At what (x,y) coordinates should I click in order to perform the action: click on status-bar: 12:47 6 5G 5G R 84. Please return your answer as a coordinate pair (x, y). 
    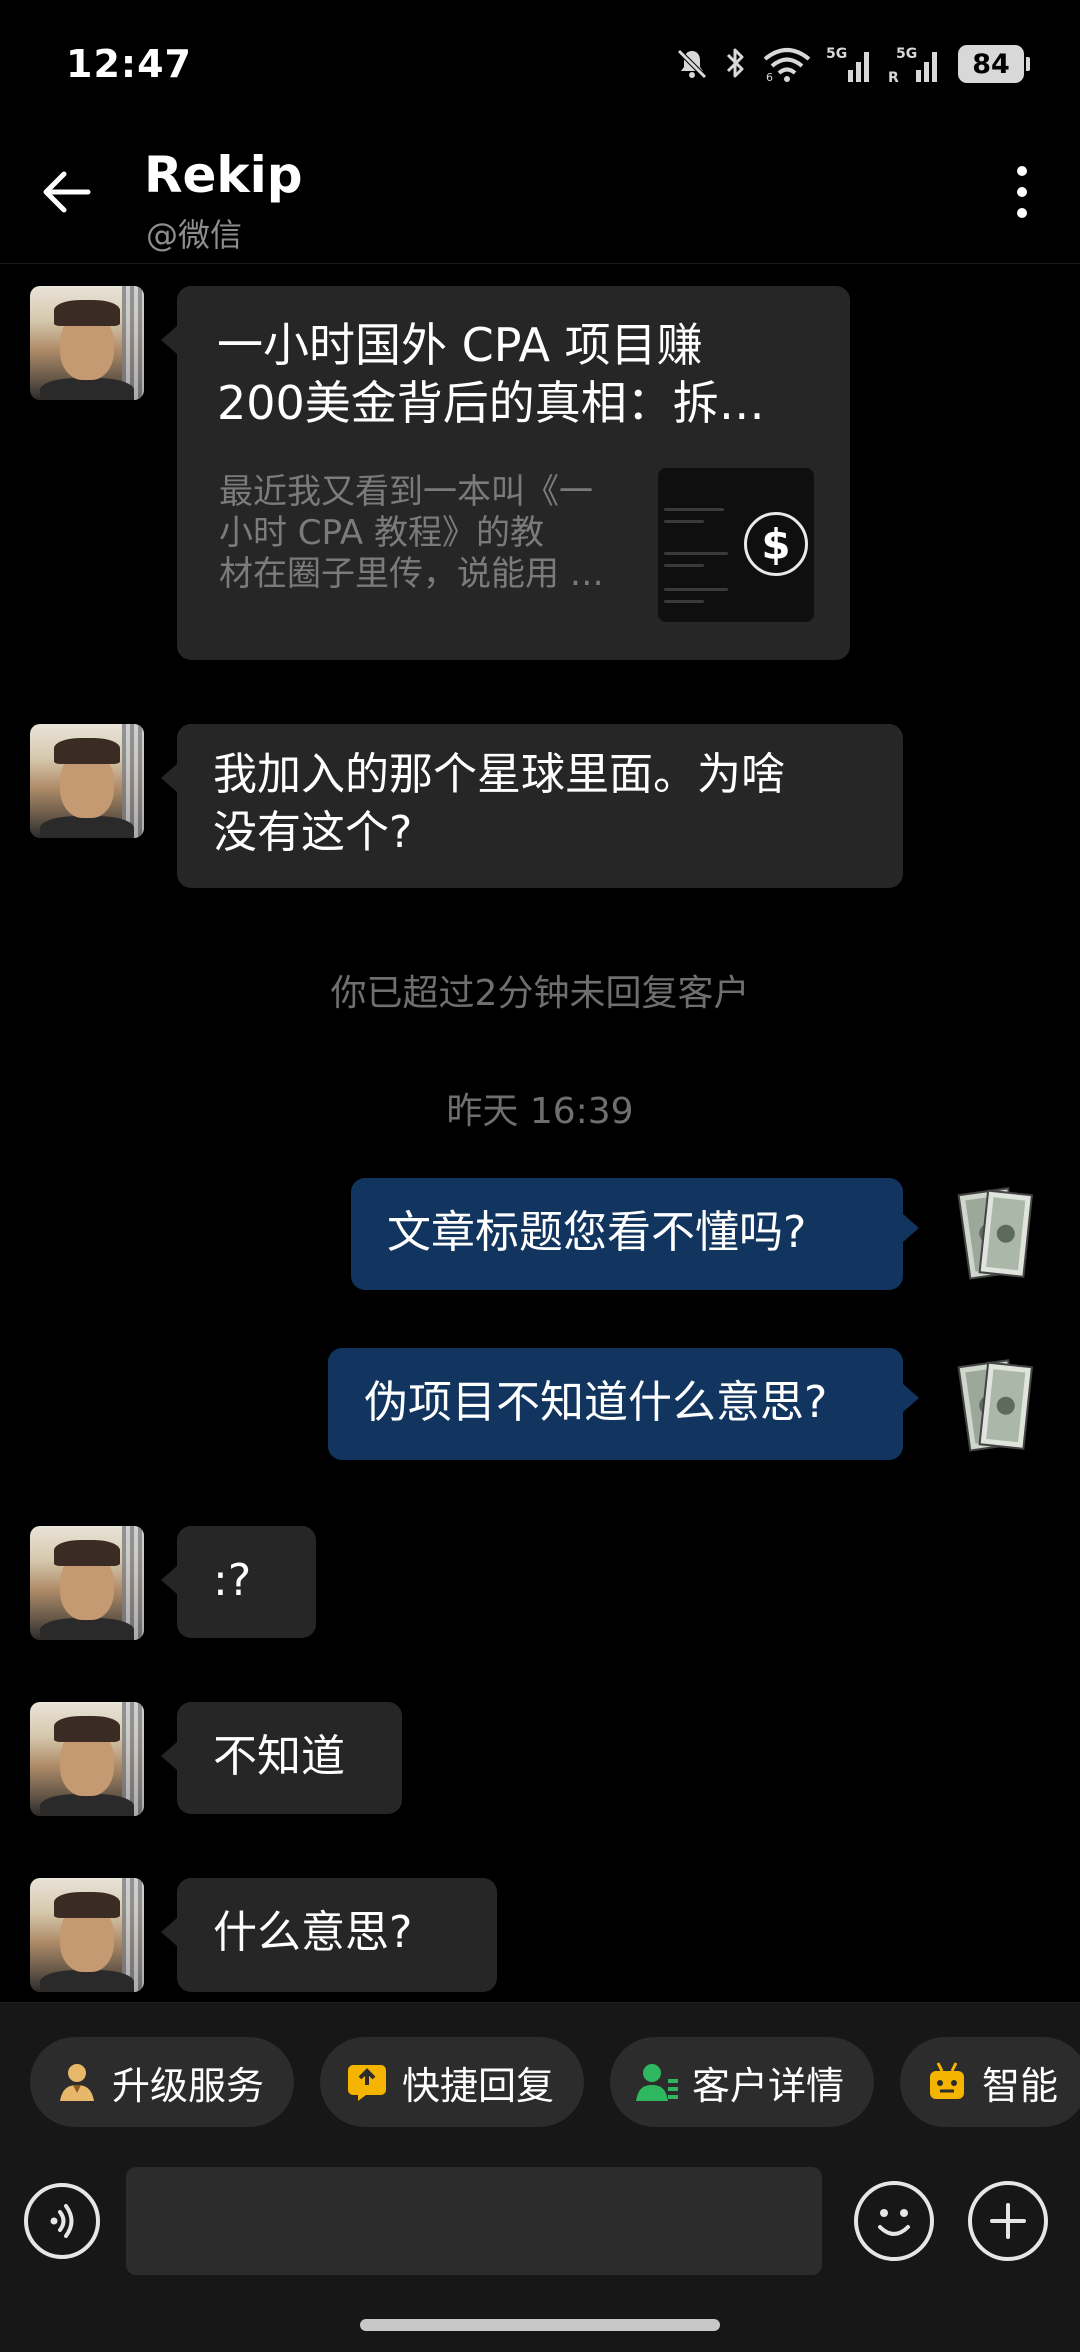
    Looking at the image, I should click on (540, 70).